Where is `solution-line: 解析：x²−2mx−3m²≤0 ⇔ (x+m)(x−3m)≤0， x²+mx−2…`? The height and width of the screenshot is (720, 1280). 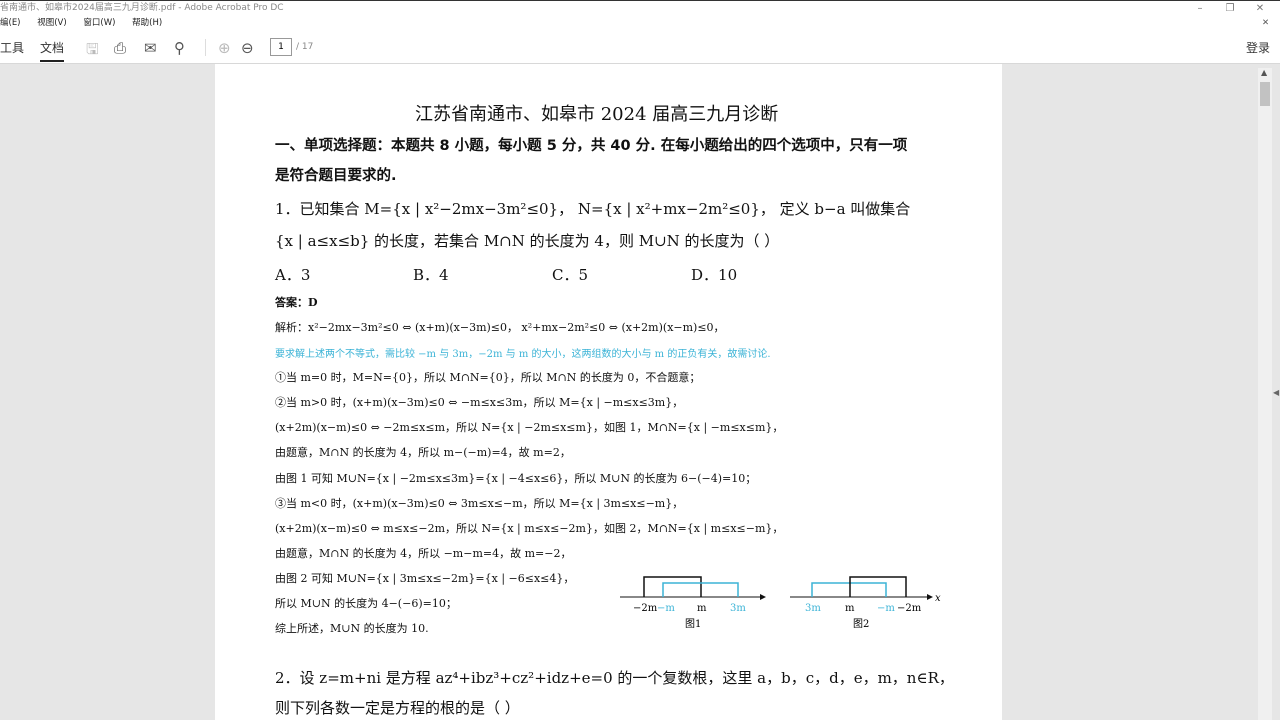
solution-line: 解析：x²−2mx−3m²≤0 ⇔ (x+m)(x−3m)≤0， x²+mx−2… is located at coordinates (500, 327).